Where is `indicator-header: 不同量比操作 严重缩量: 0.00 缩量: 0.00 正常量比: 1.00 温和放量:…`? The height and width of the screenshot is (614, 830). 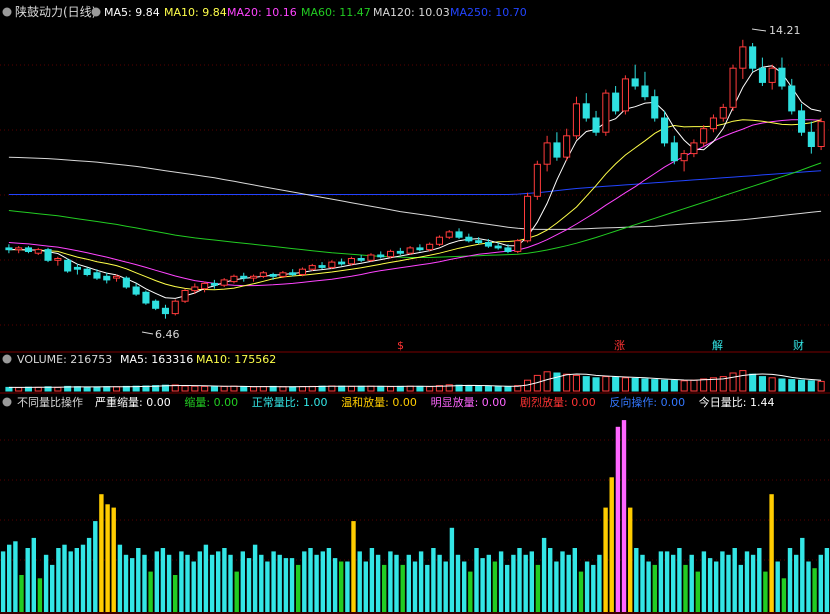
indicator-header: 不同量比操作 严重缩量: 0.00 缩量: 0.00 正常量比: 1.00 温和放量:… is located at coordinates (388, 402).